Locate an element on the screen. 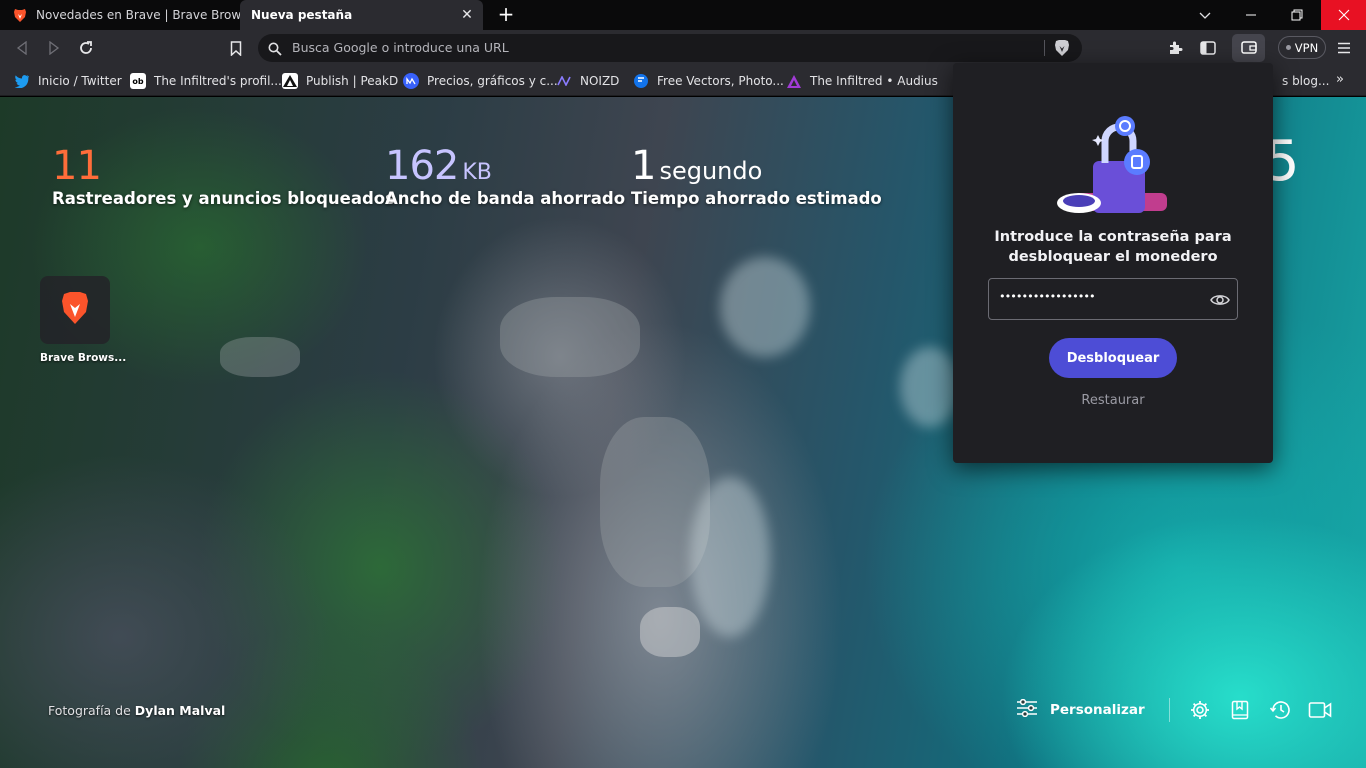  bookmark-label: The Infiltred • Audius is located at coordinates (874, 81).